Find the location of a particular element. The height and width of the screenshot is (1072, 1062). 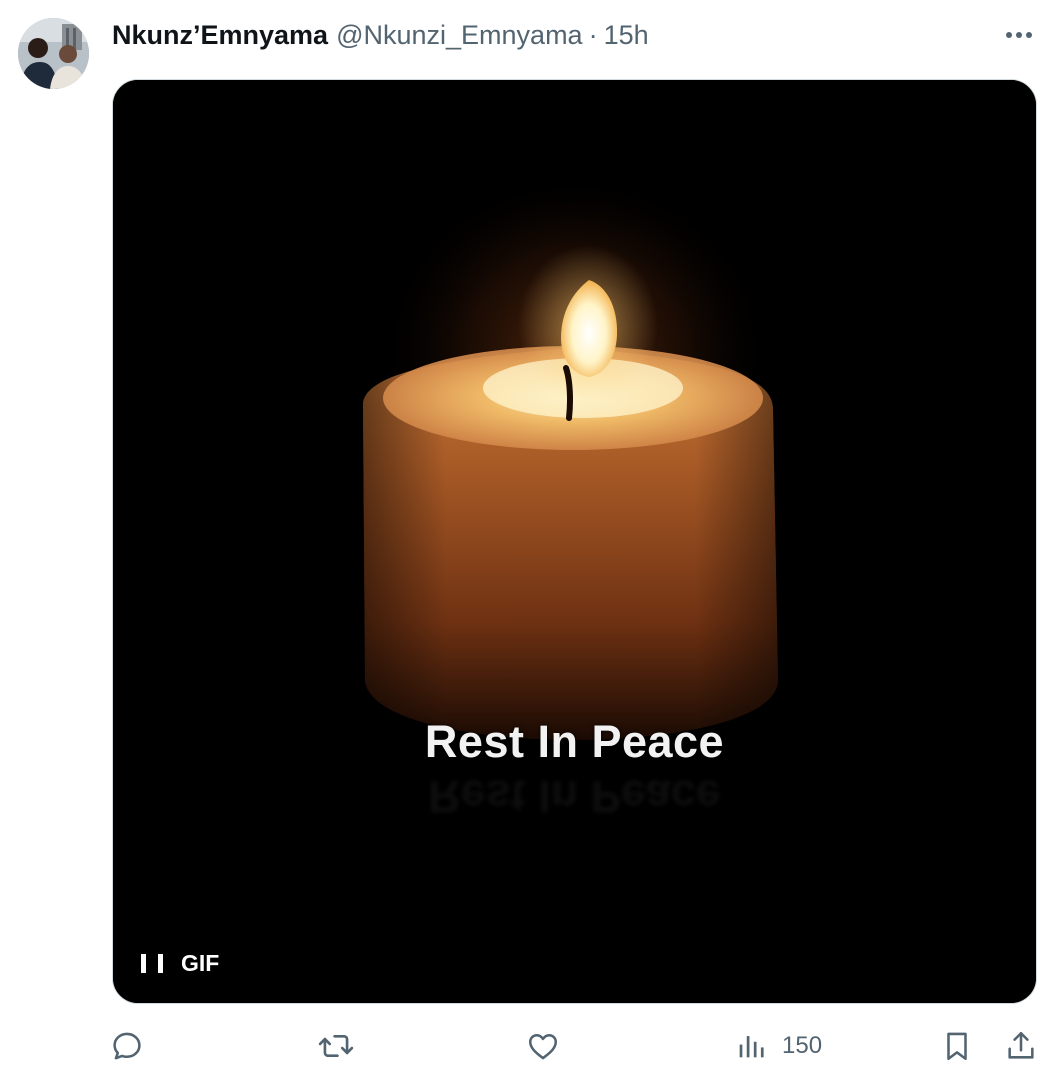

gif-badge: GIF is located at coordinates (200, 963).